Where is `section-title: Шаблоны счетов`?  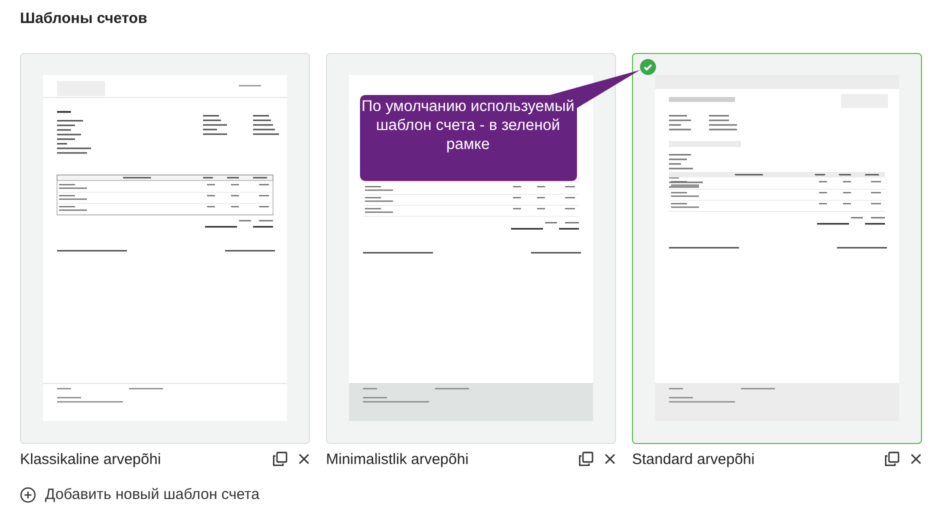 section-title: Шаблоны счетов is located at coordinates (84, 18).